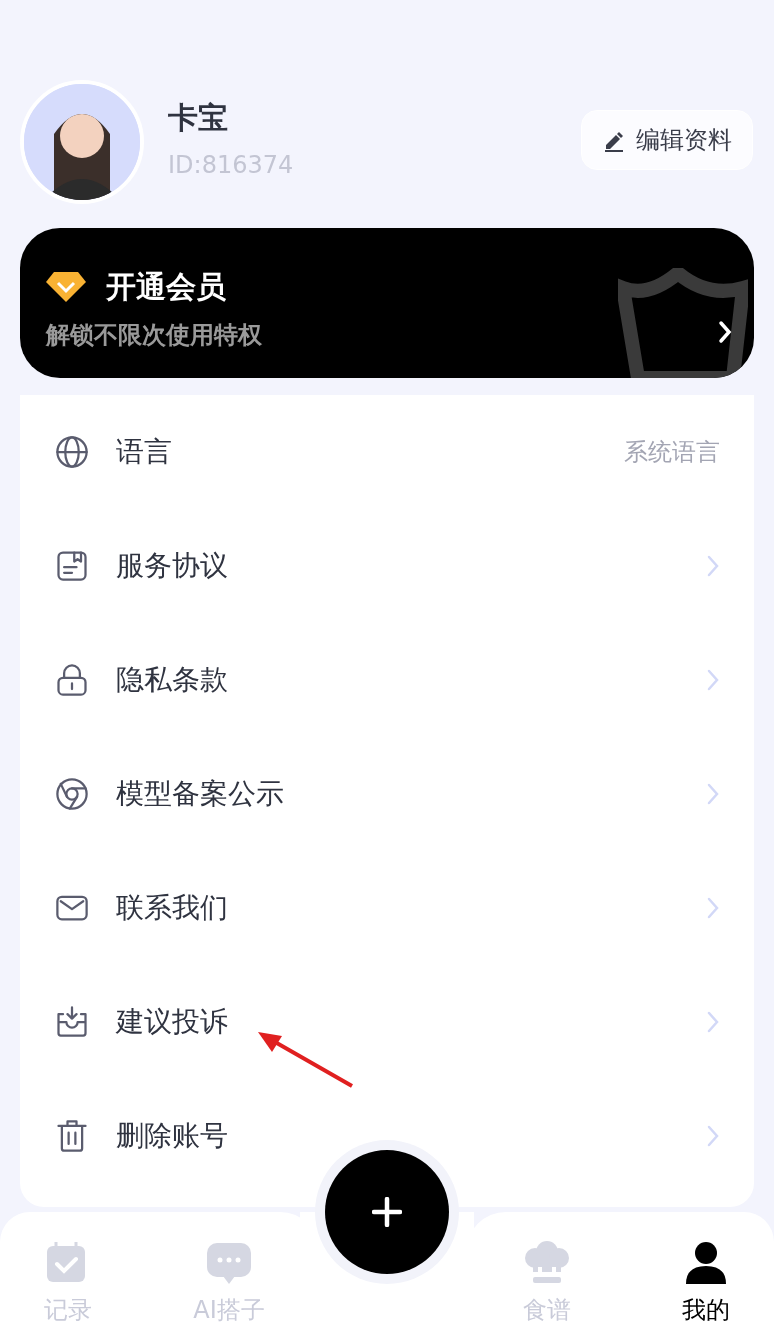 The image size is (774, 1333). I want to click on row-value: 系统语言, so click(672, 452).